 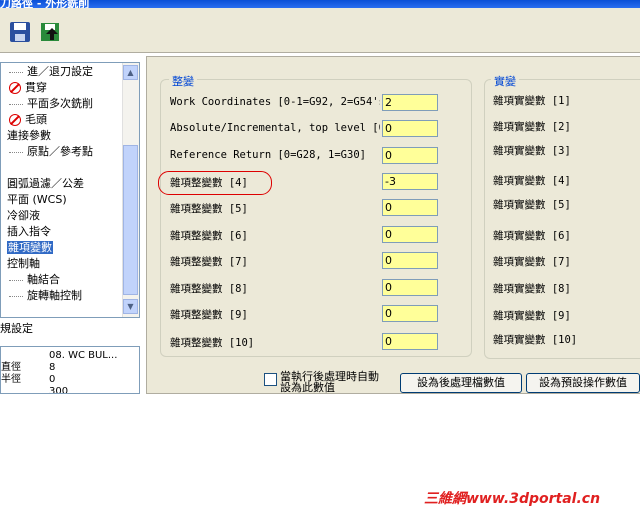 I want to click on int-label-5: 雜項整變數 [5], so click(x=209, y=209).